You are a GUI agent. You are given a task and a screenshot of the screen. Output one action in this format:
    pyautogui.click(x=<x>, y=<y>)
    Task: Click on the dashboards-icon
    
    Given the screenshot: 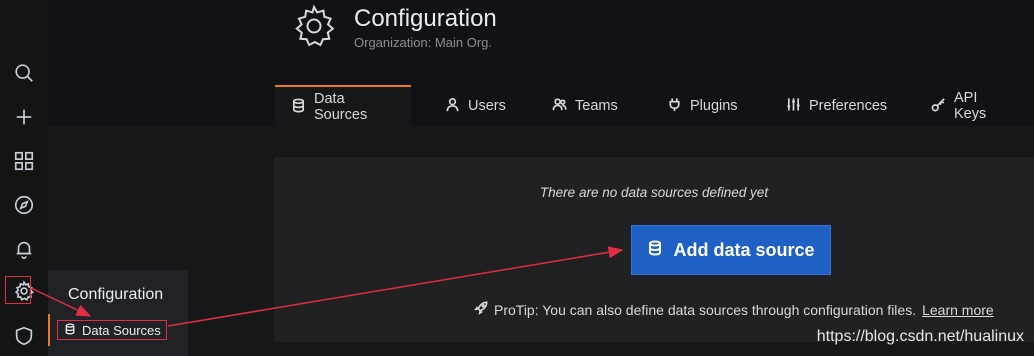 What is the action you would take?
    pyautogui.click(x=24, y=161)
    